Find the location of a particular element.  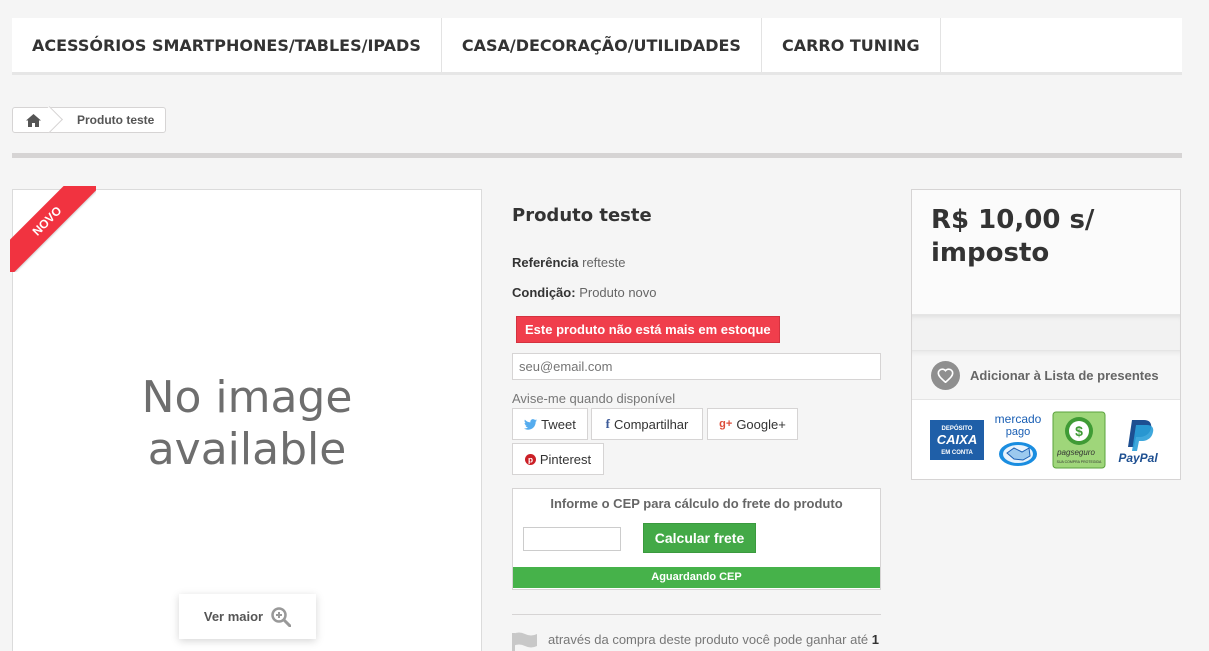

price-line2: imposto is located at coordinates (990, 253).